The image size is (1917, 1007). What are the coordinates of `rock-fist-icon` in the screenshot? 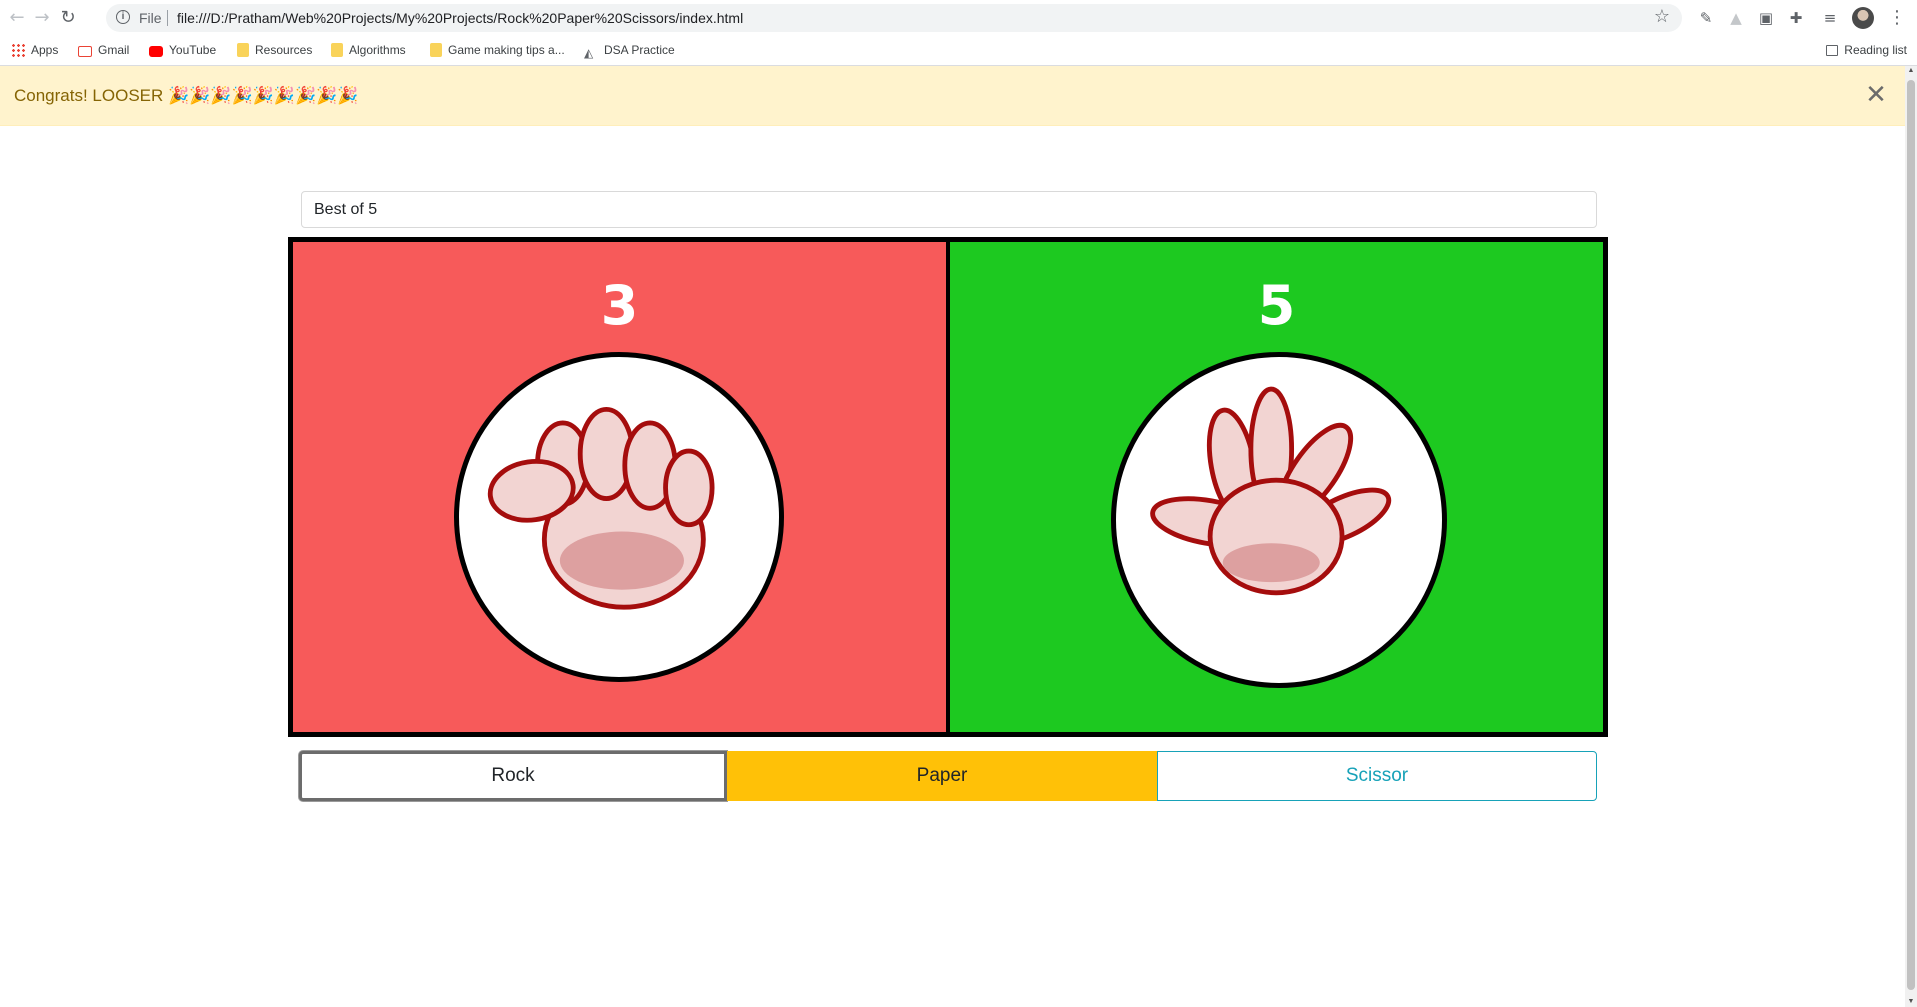 It's located at (601, 508).